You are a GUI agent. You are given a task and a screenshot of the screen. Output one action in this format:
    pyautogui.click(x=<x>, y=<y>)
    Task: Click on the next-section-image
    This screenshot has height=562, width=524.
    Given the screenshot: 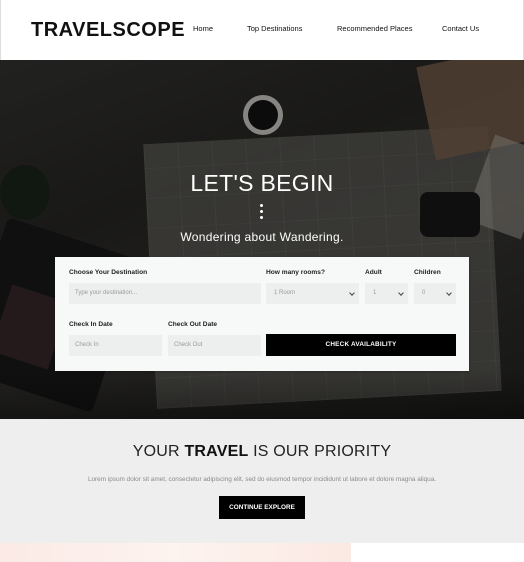 What is the action you would take?
    pyautogui.click(x=175, y=552)
    